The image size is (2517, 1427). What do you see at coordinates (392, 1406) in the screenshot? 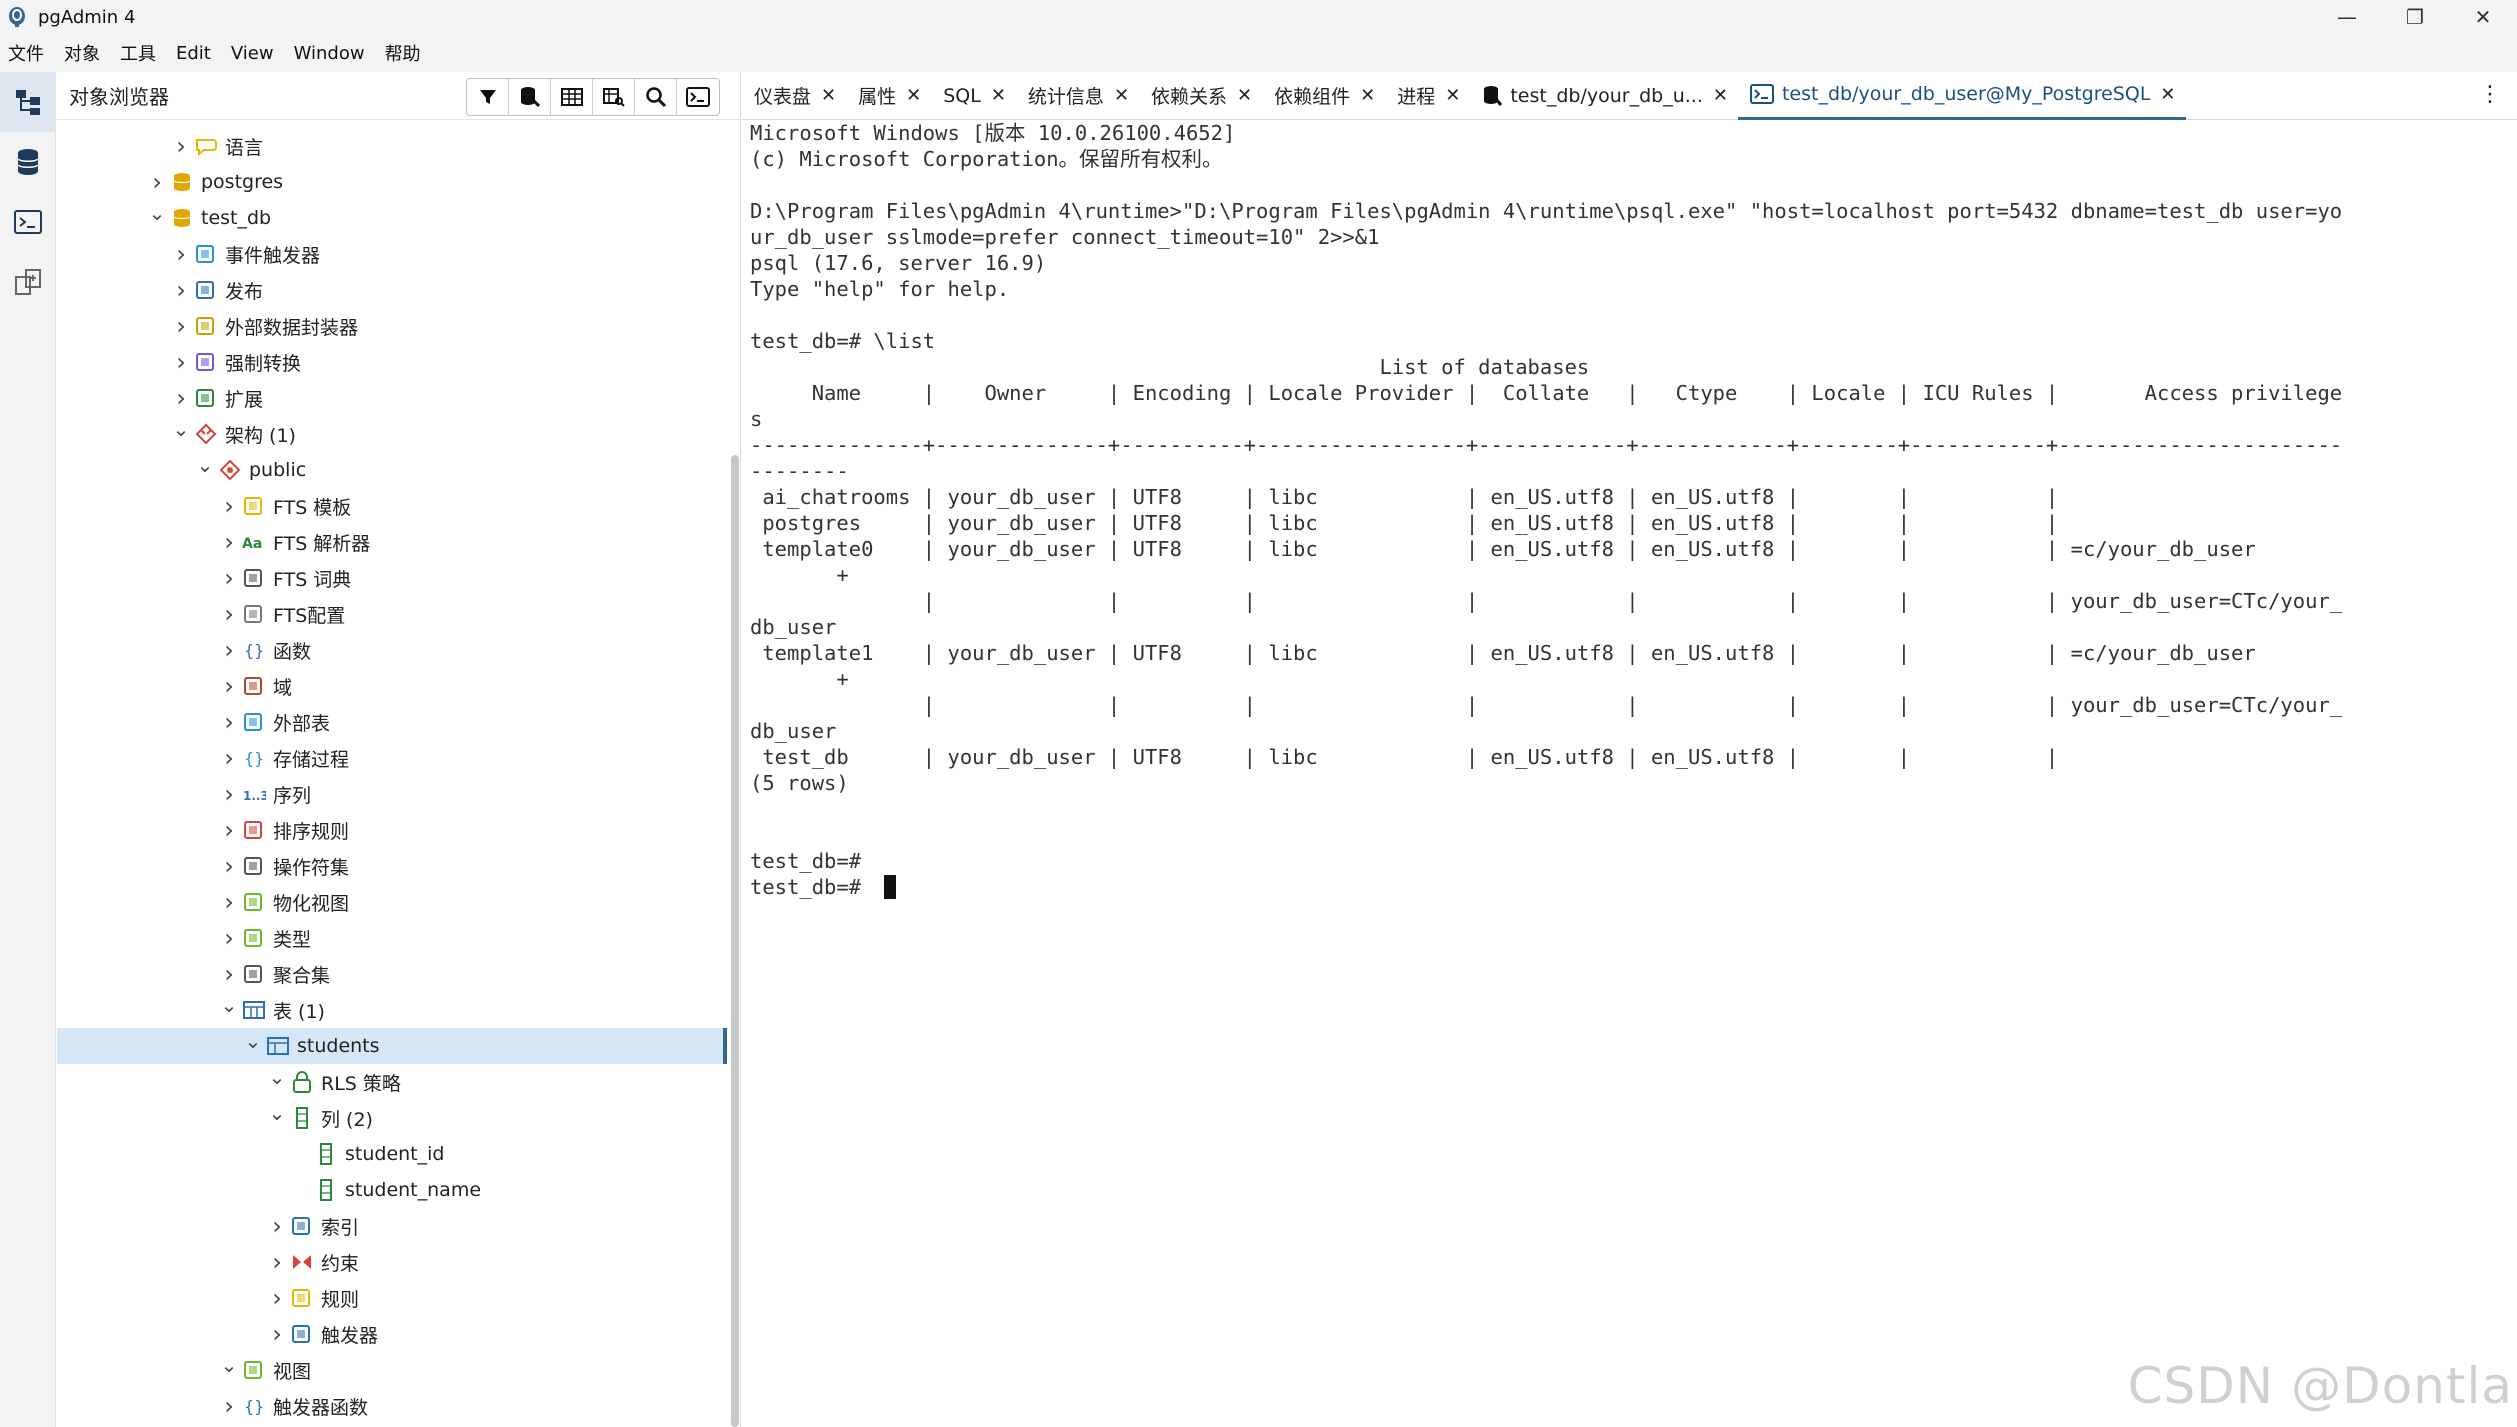
I see `tree-node: ›{} 触发器函数` at bounding box center [392, 1406].